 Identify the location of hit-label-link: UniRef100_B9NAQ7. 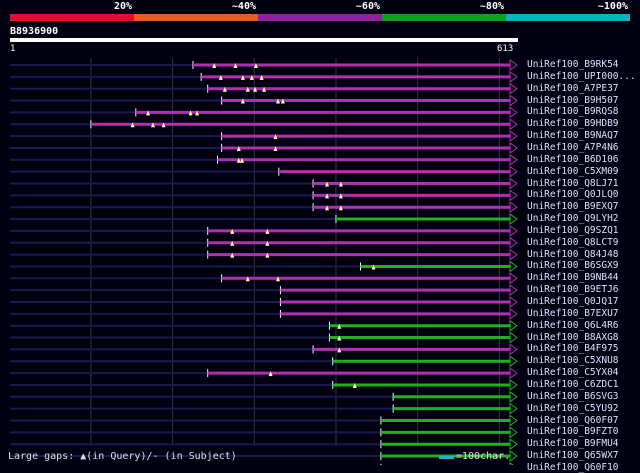
(573, 135).